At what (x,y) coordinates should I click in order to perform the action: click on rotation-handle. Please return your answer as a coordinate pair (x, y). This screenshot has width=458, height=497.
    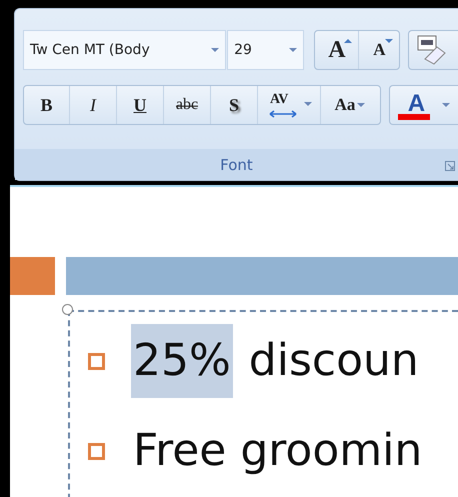
    Looking at the image, I should click on (67, 309).